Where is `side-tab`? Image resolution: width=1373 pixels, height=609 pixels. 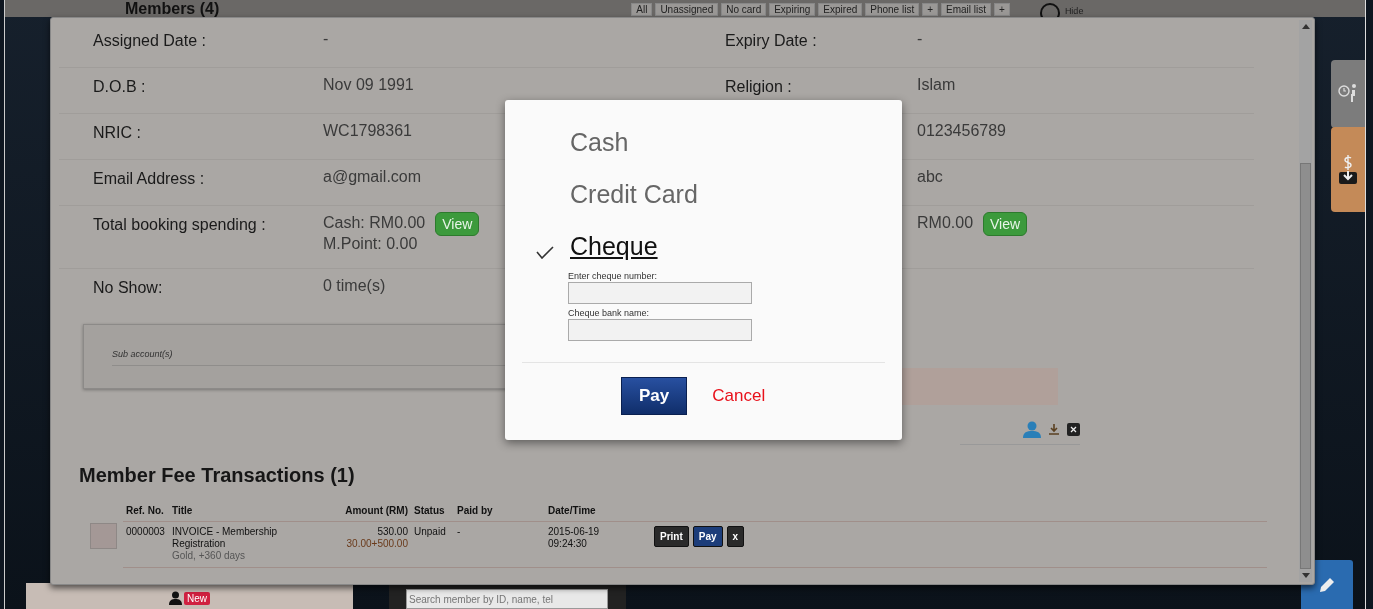 side-tab is located at coordinates (1348, 169).